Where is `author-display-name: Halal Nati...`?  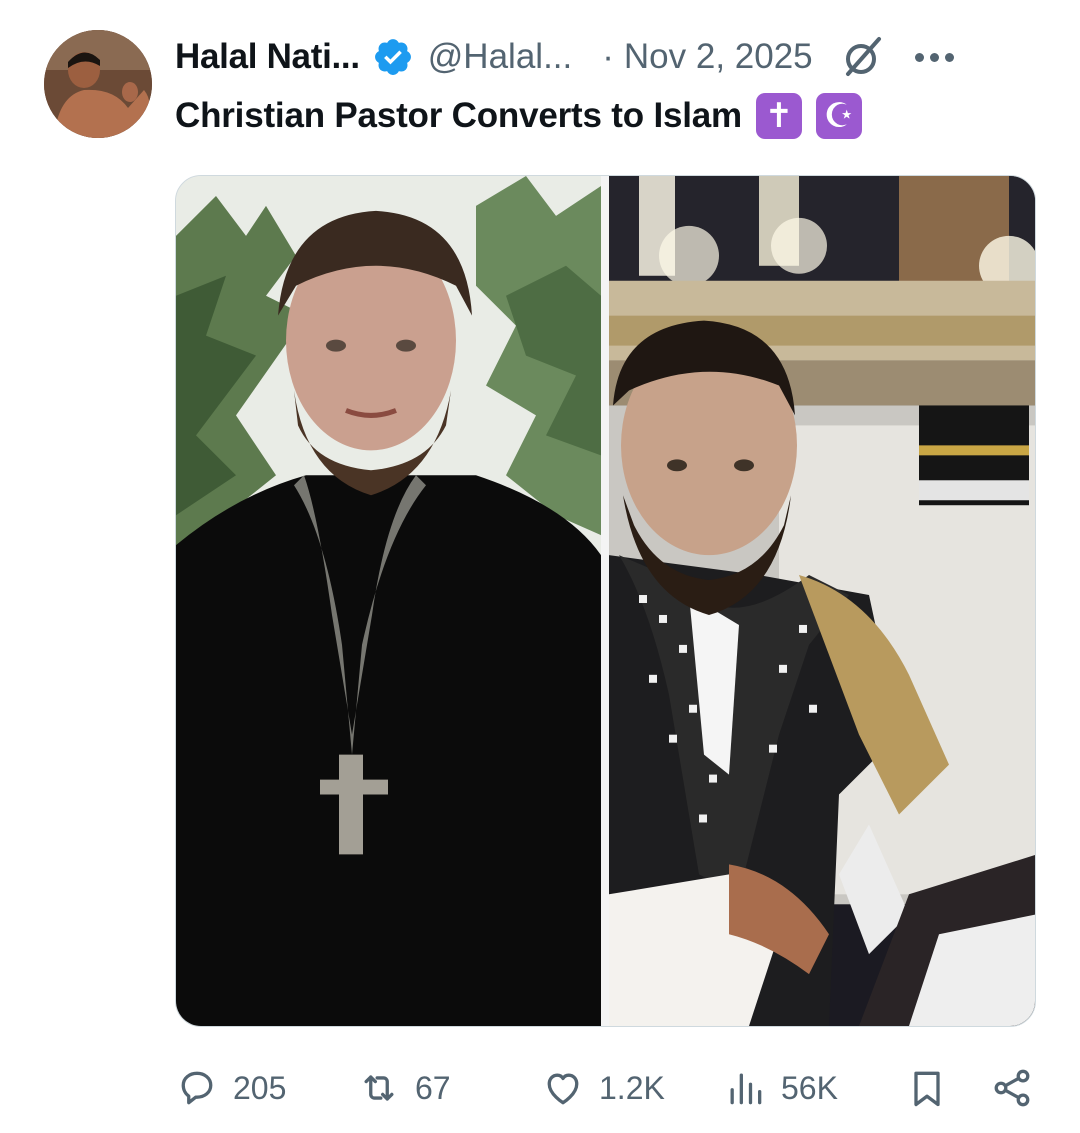
author-display-name: Halal Nati... is located at coordinates (267, 57).